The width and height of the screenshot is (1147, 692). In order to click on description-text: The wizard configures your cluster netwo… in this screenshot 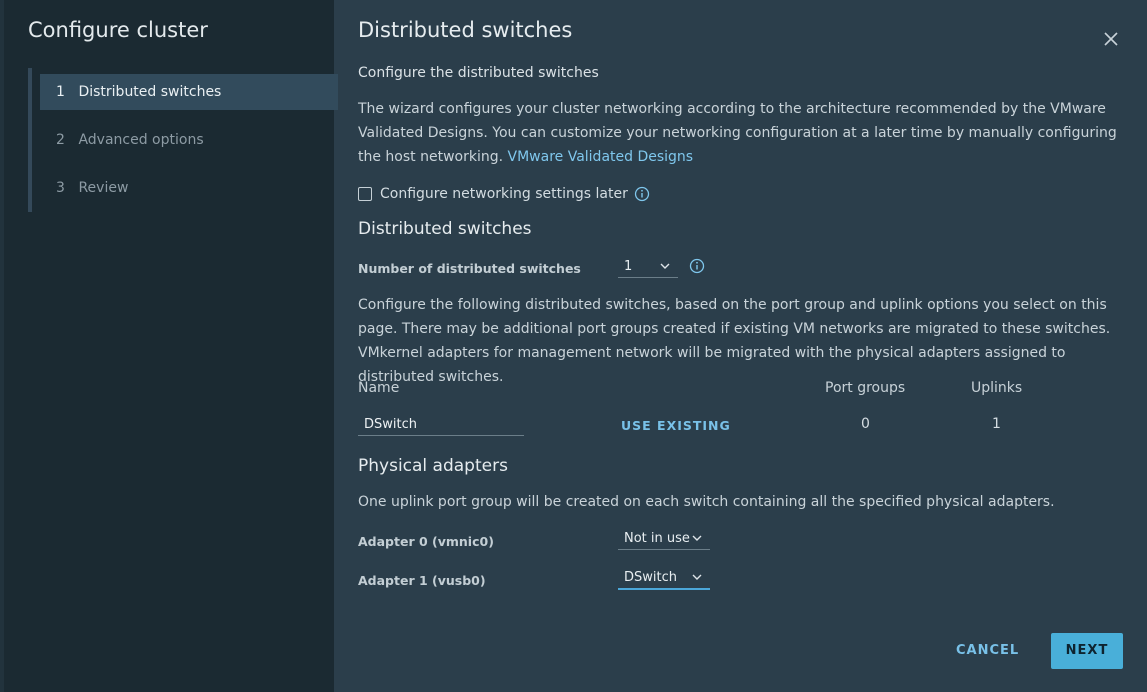, I will do `click(737, 133)`.